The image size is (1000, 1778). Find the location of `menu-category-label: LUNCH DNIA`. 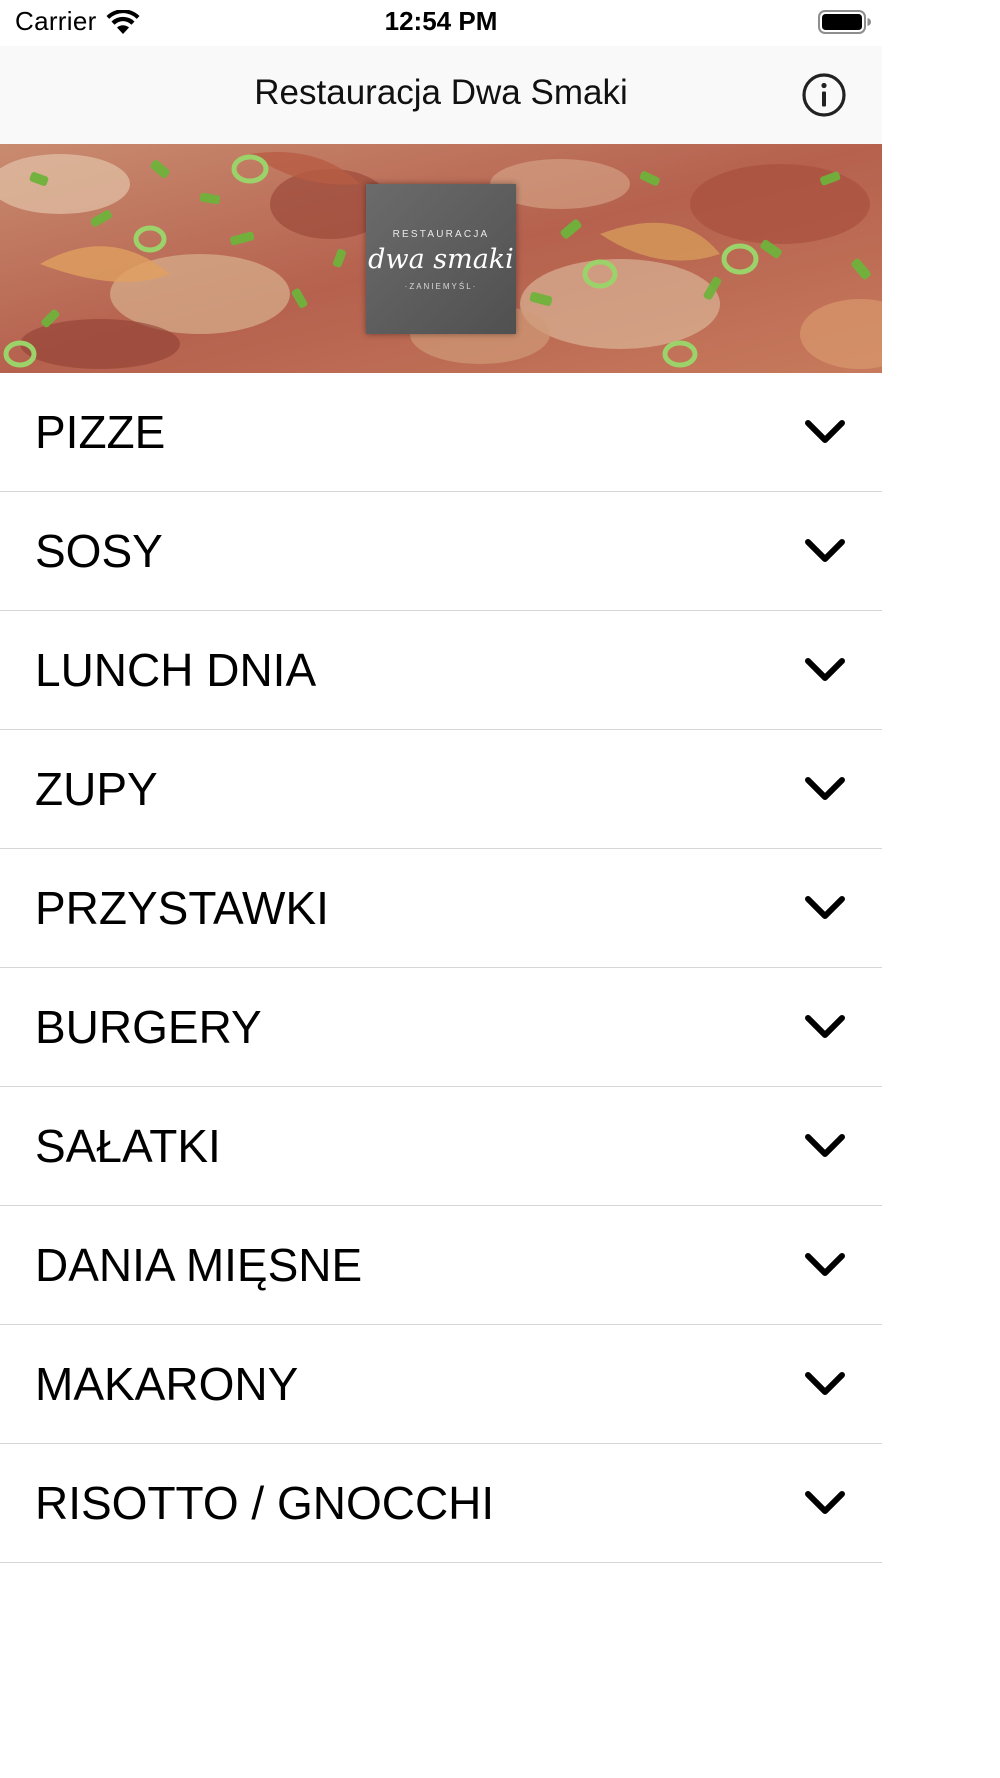

menu-category-label: LUNCH DNIA is located at coordinates (176, 670).